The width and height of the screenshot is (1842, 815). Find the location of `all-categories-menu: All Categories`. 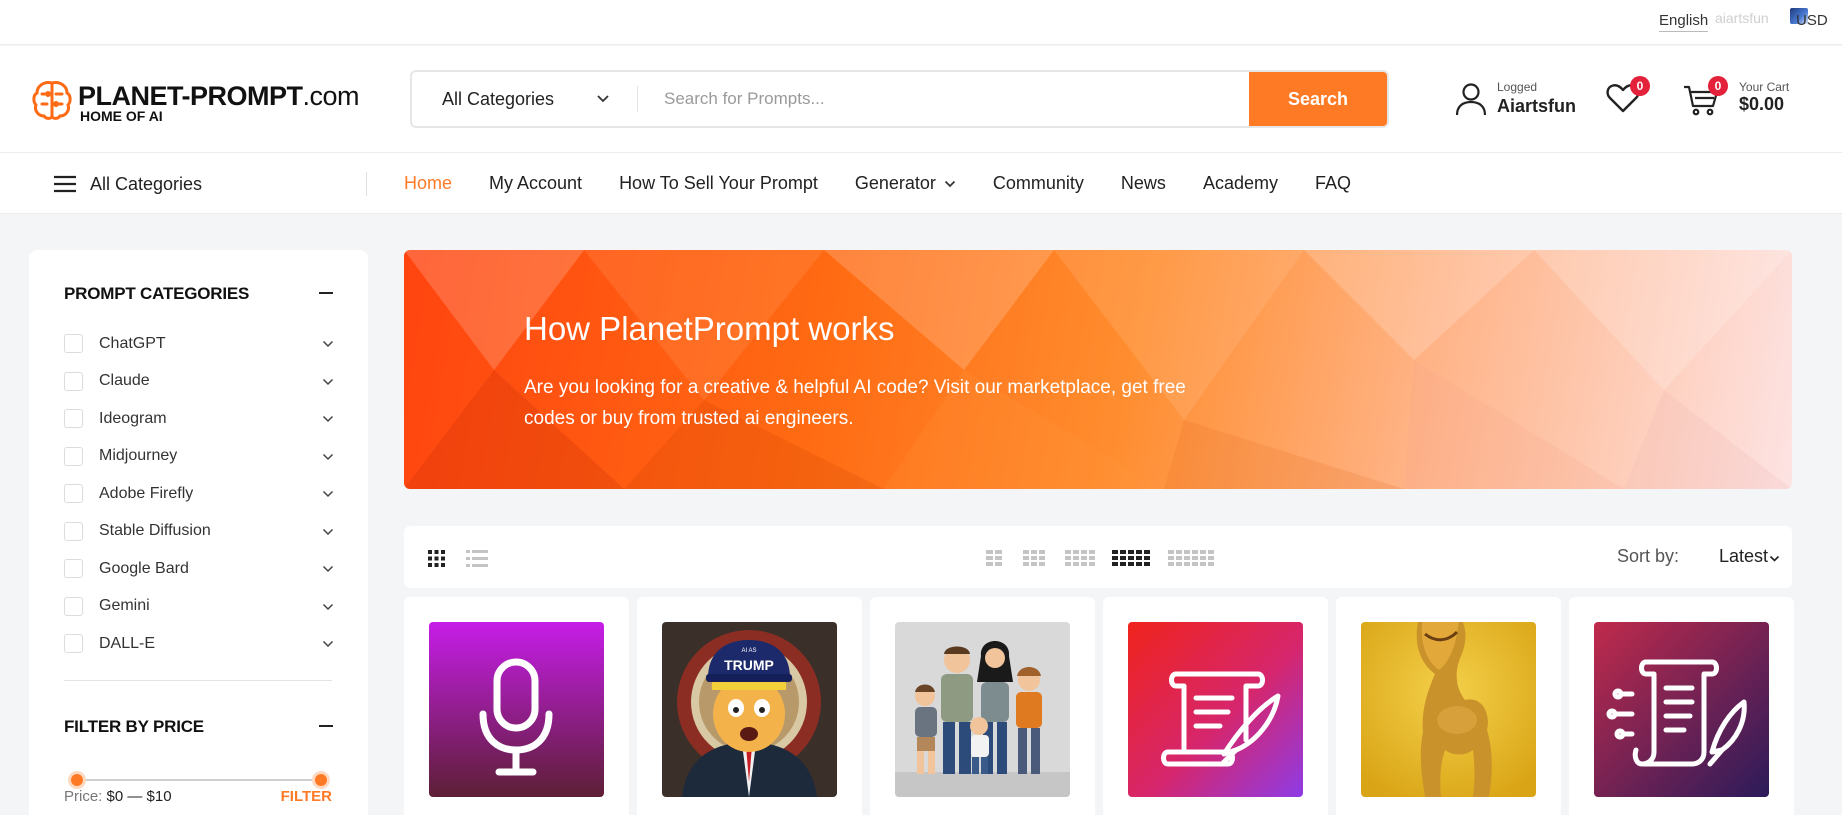

all-categories-menu: All Categories is located at coordinates (128, 184).